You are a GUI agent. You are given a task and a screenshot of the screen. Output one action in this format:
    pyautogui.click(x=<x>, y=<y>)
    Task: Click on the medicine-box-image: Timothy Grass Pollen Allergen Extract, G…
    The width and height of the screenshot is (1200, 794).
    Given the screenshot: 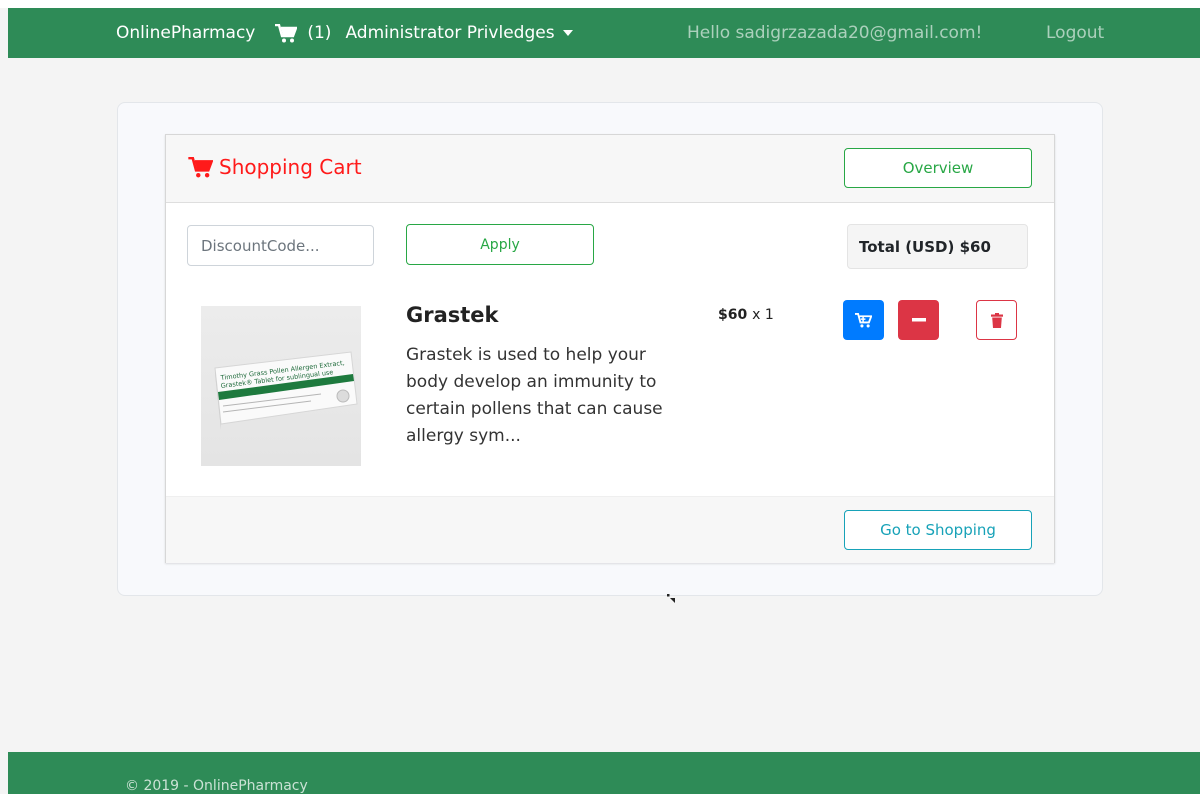 What is the action you would take?
    pyautogui.click(x=281, y=386)
    